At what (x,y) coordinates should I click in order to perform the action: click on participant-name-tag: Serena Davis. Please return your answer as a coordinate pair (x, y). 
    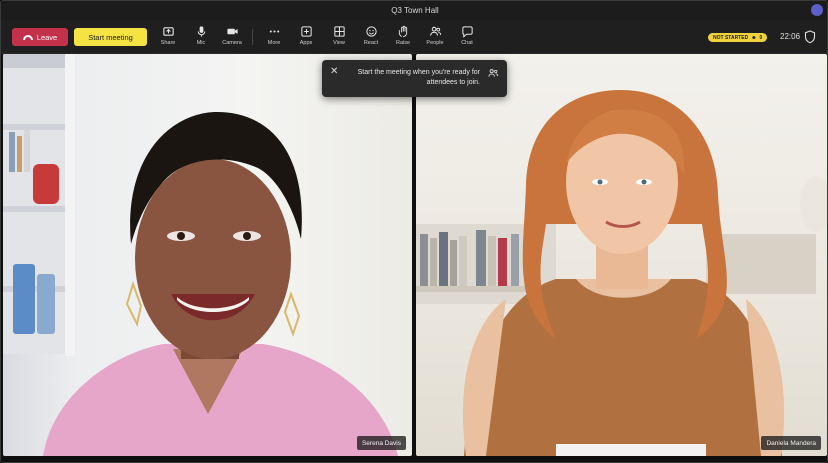
    Looking at the image, I should click on (381, 443).